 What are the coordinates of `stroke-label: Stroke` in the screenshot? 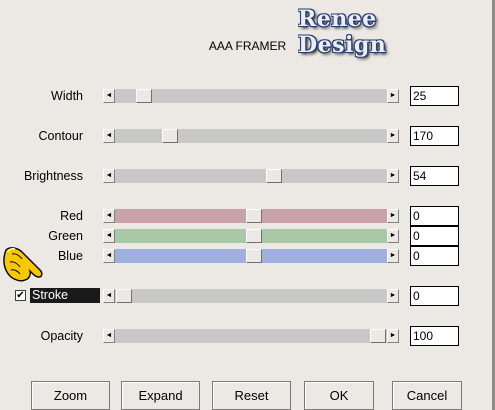 It's located at (65, 295).